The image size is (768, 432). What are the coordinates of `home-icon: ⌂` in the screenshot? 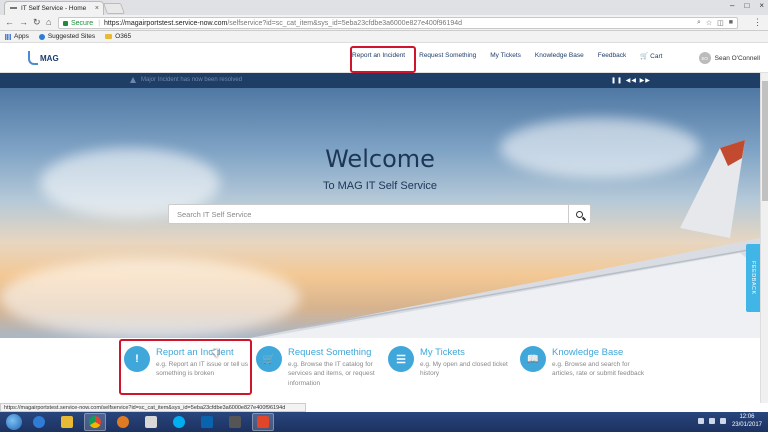 It's located at (48, 22).